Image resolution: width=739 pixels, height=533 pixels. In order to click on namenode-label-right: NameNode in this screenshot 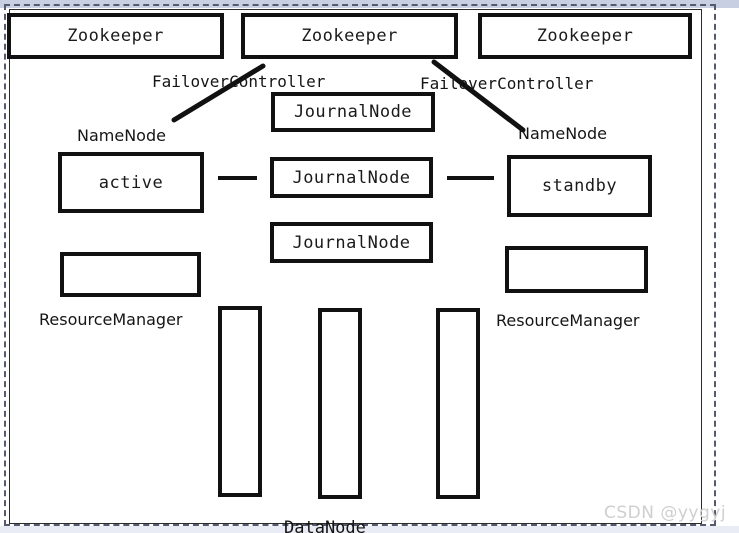, I will do `click(562, 133)`.